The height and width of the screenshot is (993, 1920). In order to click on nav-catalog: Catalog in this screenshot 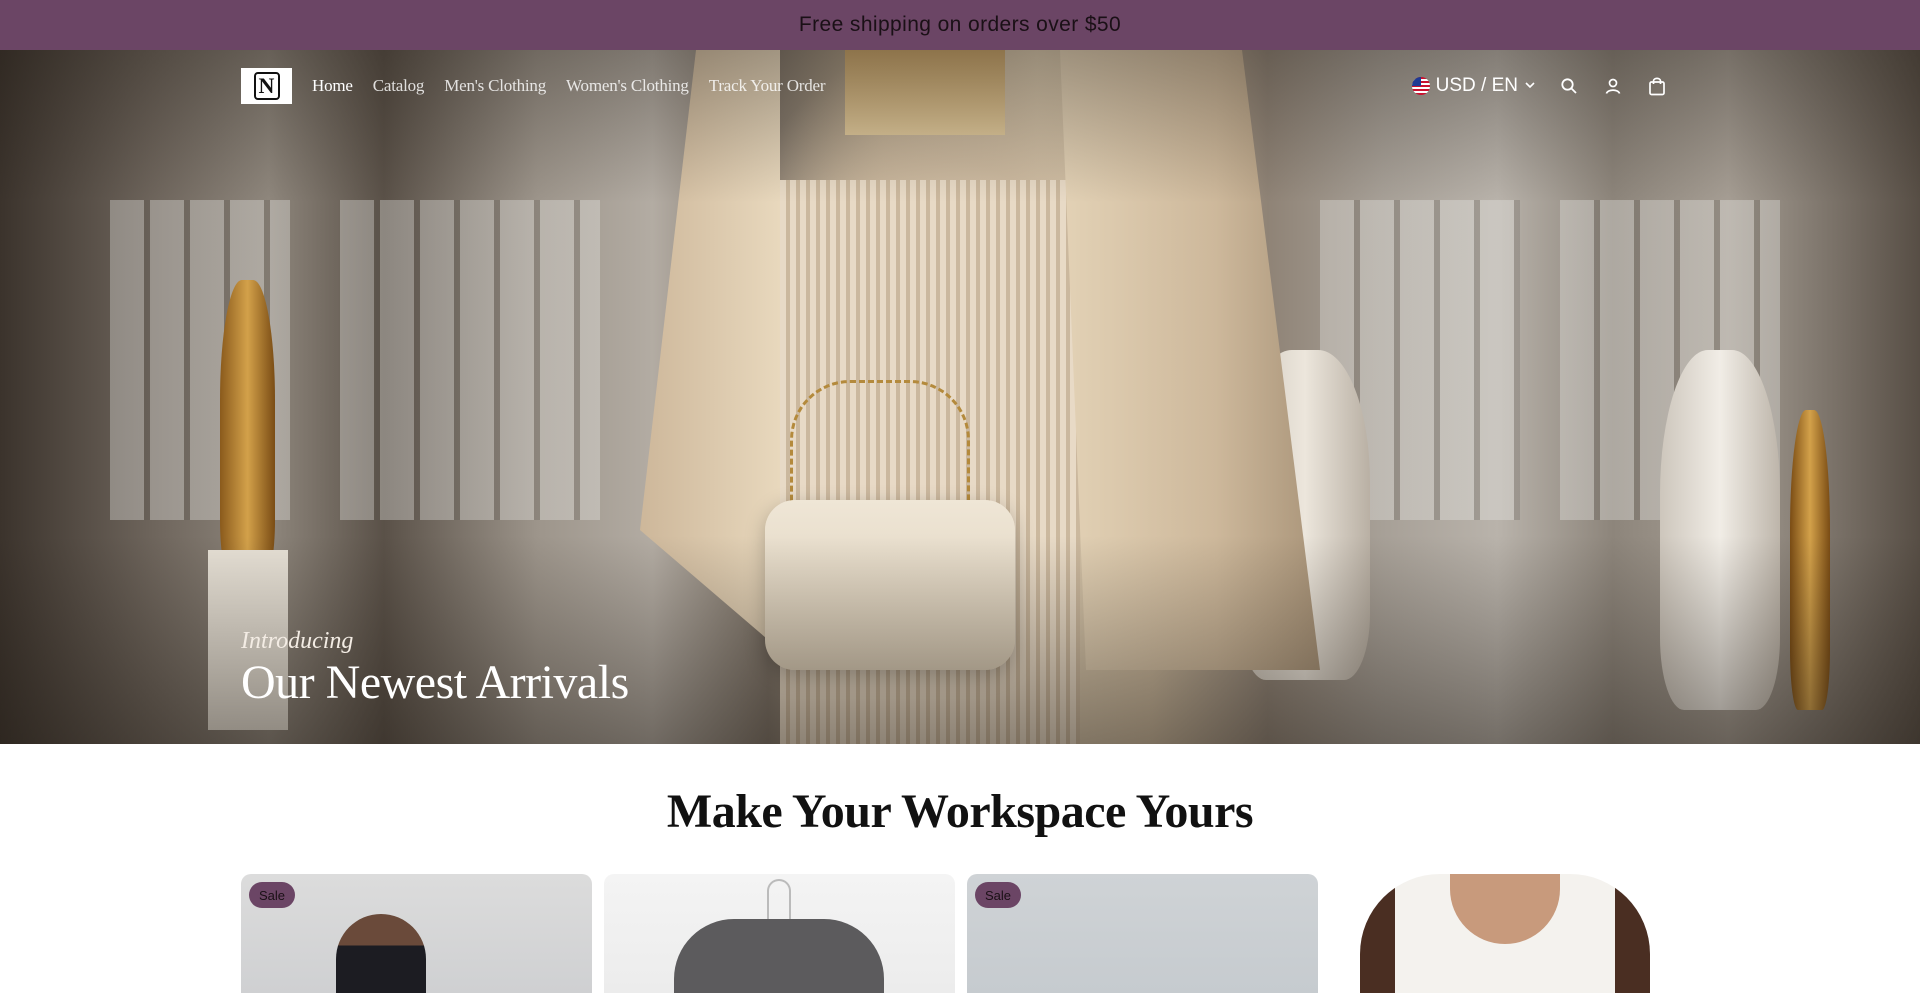, I will do `click(399, 86)`.